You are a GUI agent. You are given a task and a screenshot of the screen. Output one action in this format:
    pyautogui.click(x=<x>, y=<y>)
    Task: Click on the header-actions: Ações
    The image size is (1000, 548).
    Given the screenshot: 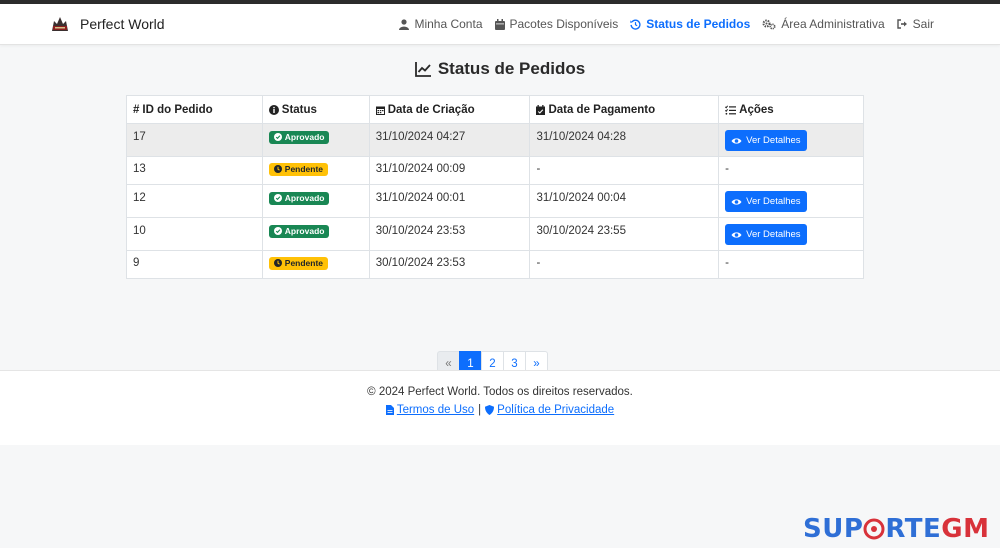 What is the action you would take?
    pyautogui.click(x=791, y=109)
    